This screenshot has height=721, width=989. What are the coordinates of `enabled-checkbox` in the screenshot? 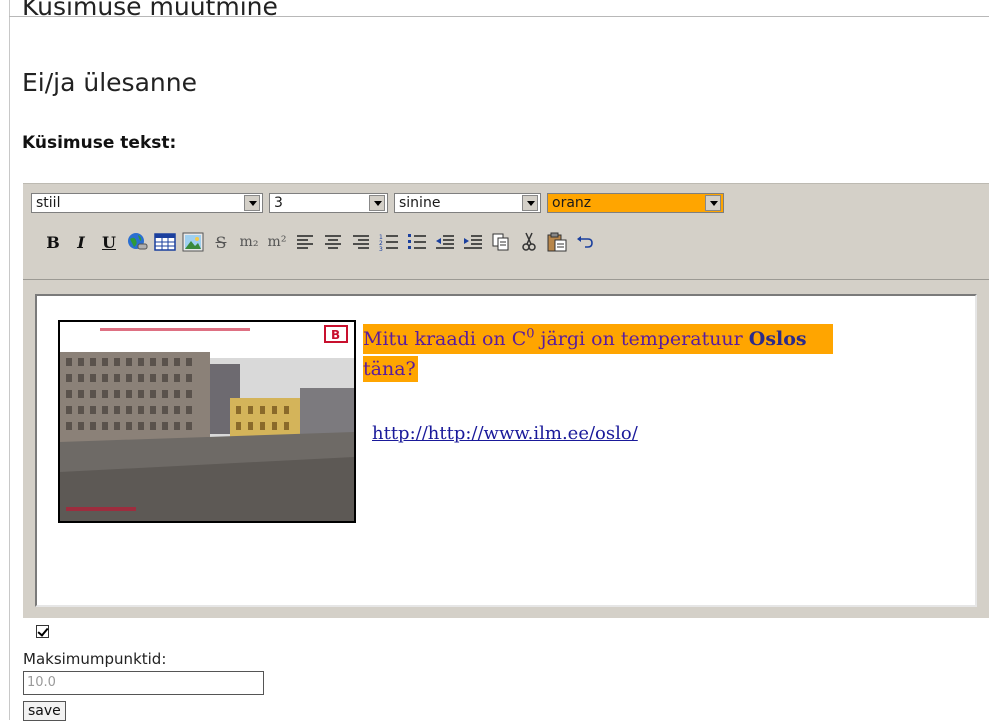 It's located at (42, 631).